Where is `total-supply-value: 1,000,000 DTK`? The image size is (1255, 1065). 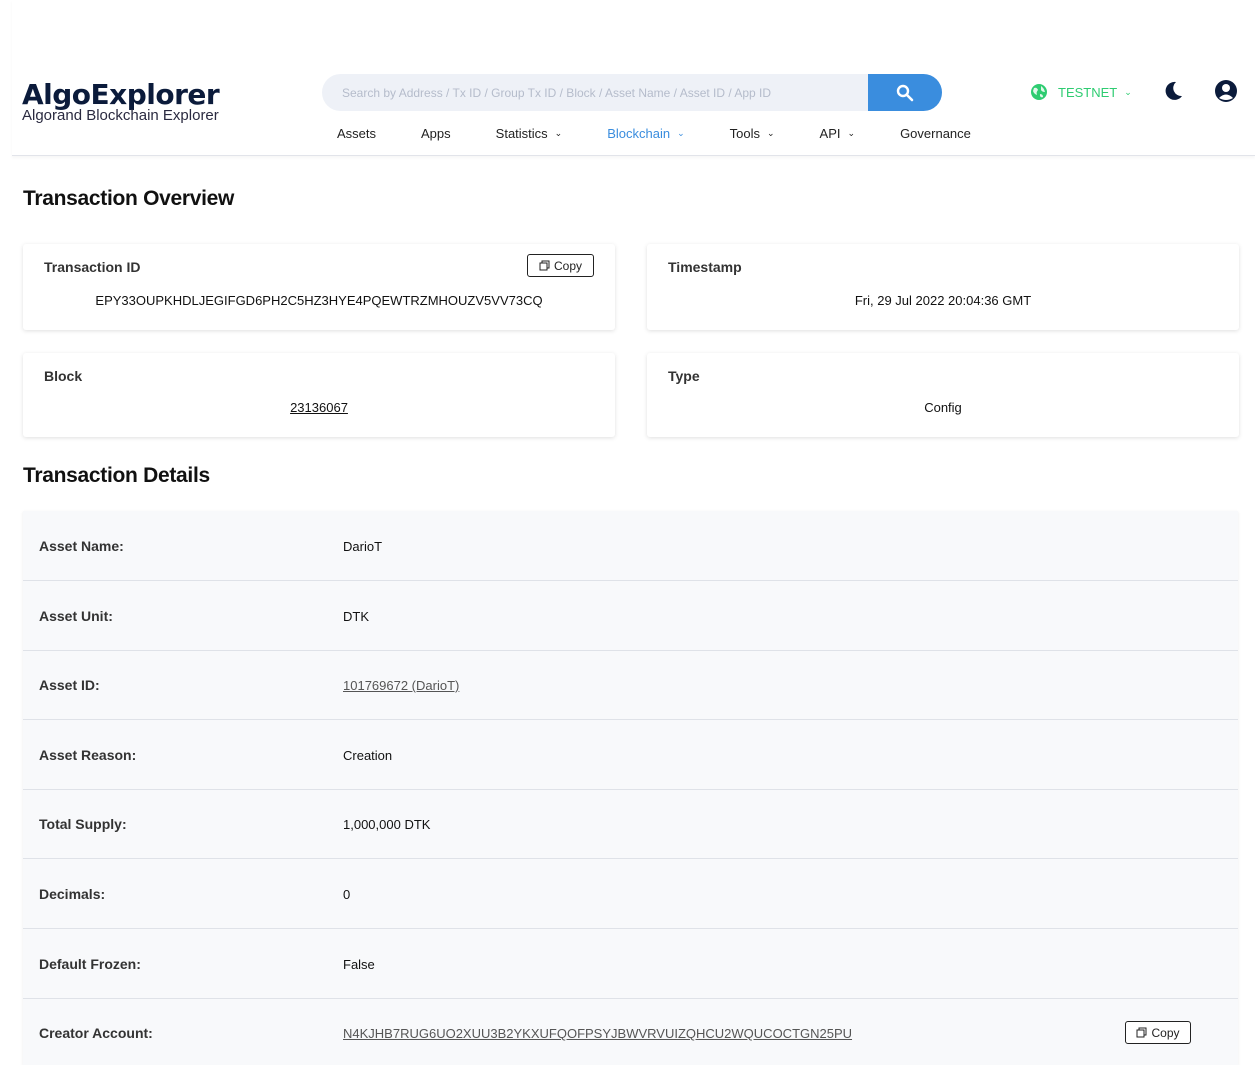
total-supply-value: 1,000,000 DTK is located at coordinates (387, 824).